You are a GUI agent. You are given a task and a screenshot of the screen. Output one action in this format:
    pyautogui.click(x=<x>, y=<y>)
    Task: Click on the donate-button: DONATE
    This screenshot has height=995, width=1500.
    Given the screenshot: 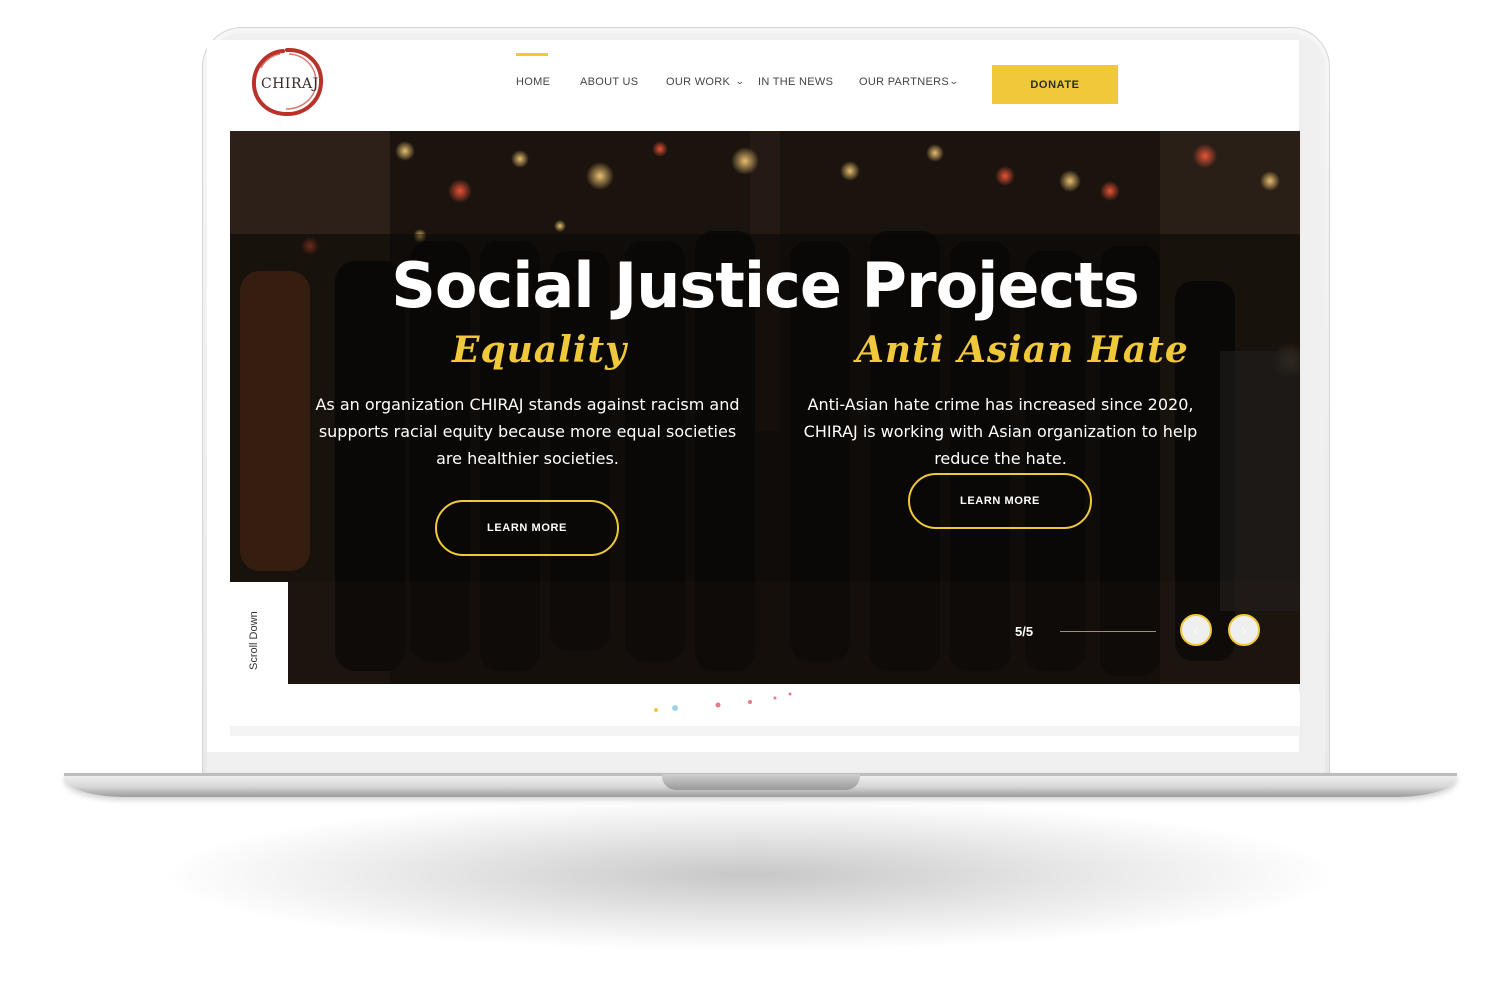 What is the action you would take?
    pyautogui.click(x=1055, y=84)
    